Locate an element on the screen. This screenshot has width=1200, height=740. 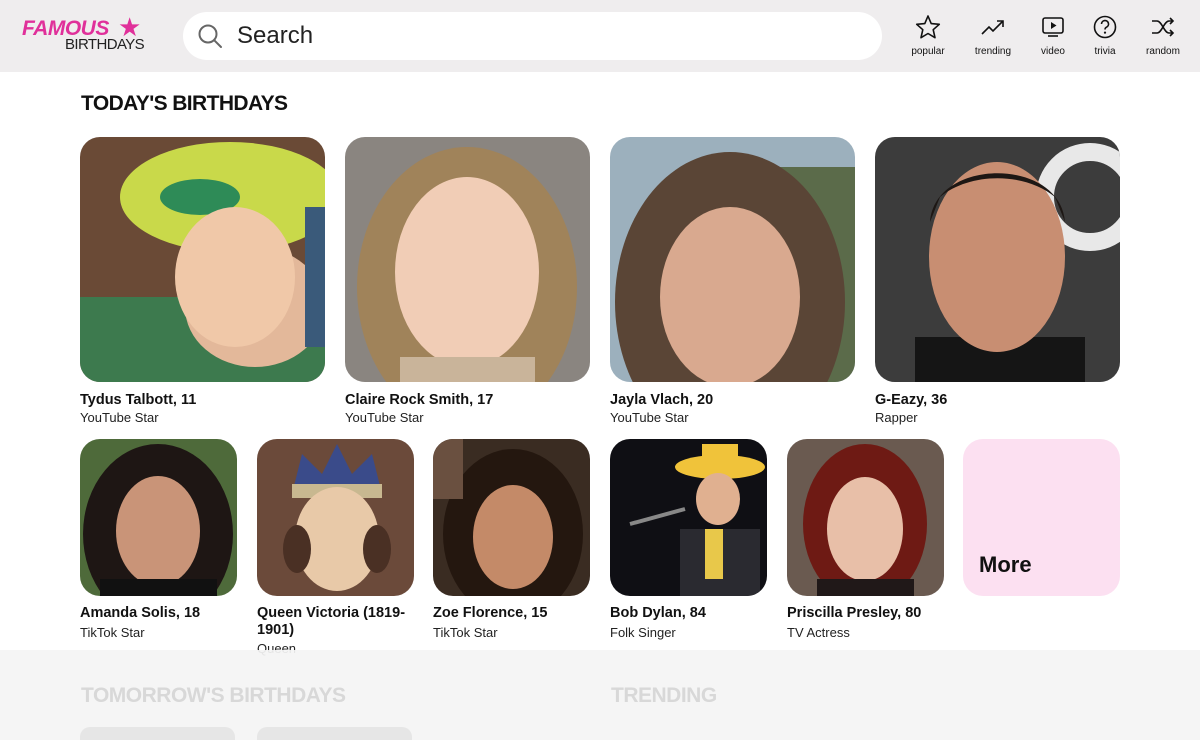
shuffle-icon is located at coordinates (1163, 27).